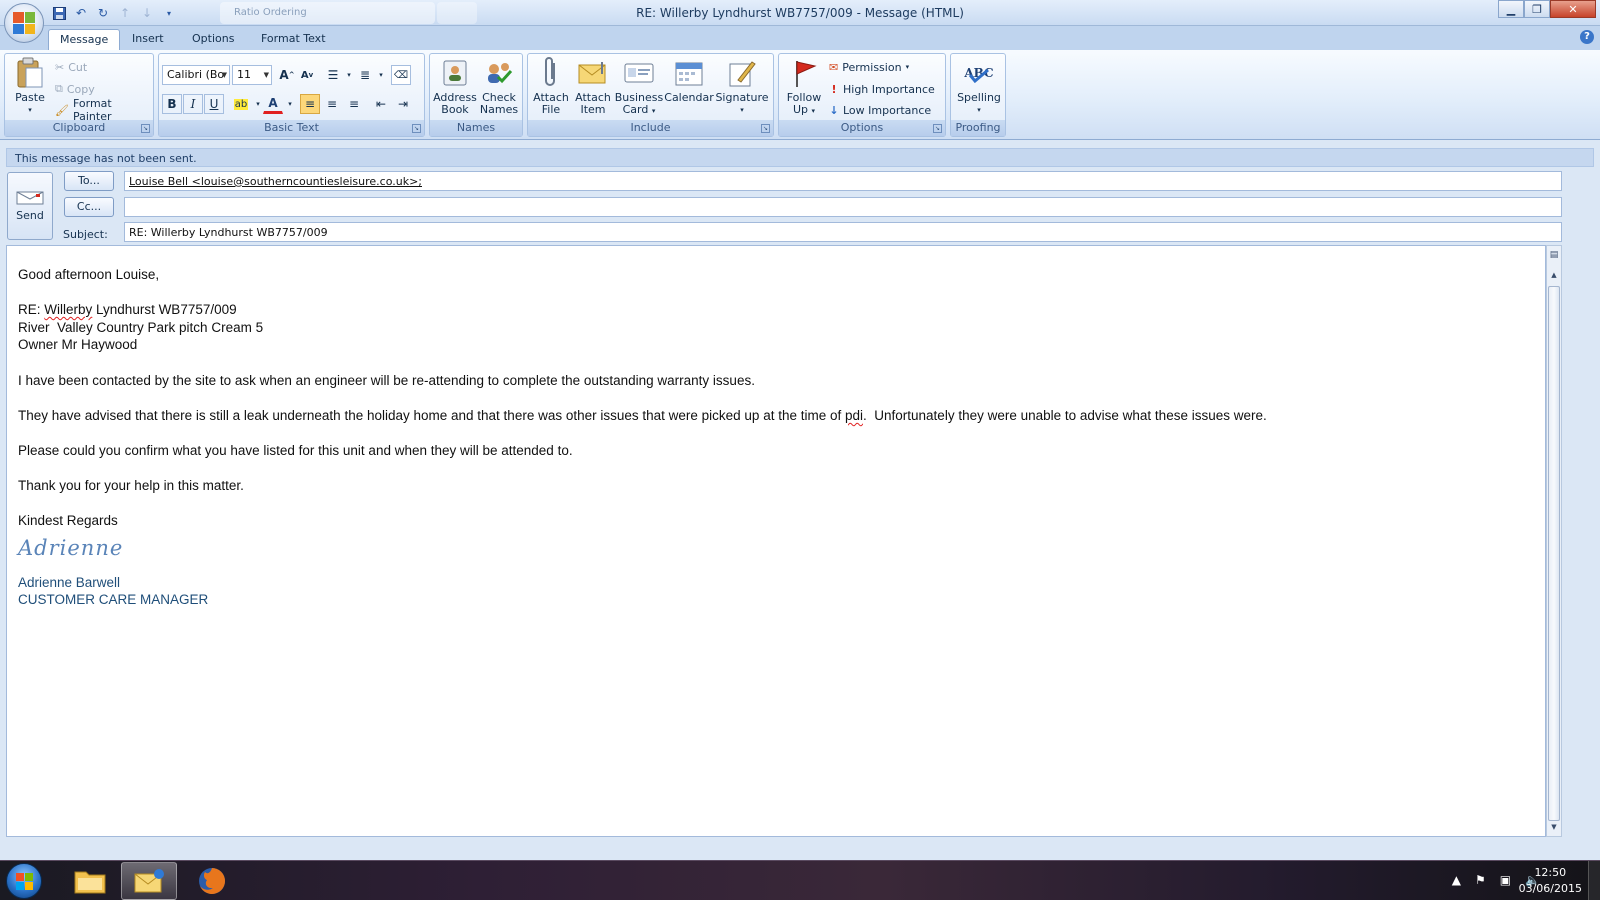 The width and height of the screenshot is (1600, 900). I want to click on scroll-down-arrow: ▼, so click(1554, 827).